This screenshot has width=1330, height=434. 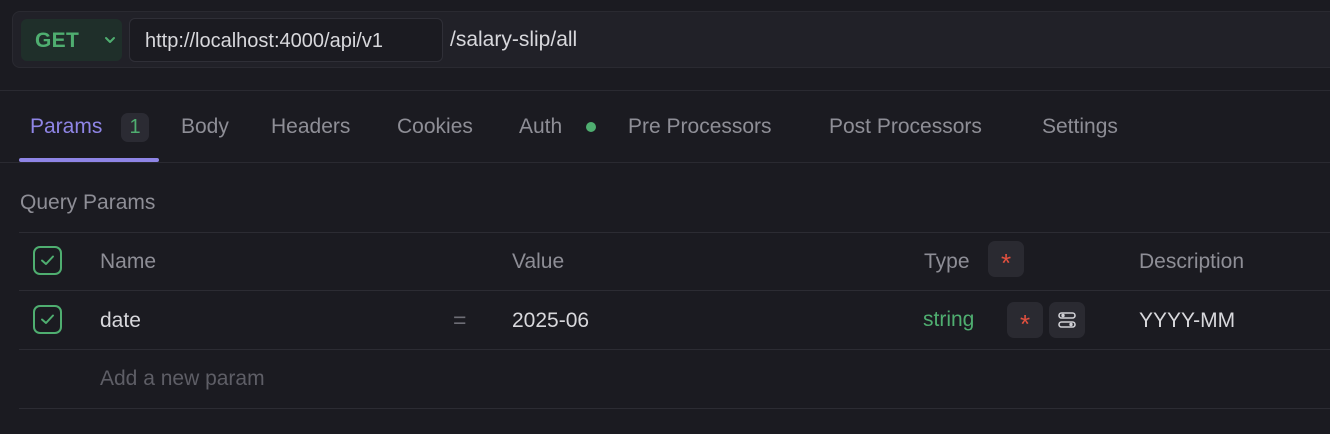 What do you see at coordinates (1187, 321) in the screenshot?
I see `param-description-input: YYYY-MM` at bounding box center [1187, 321].